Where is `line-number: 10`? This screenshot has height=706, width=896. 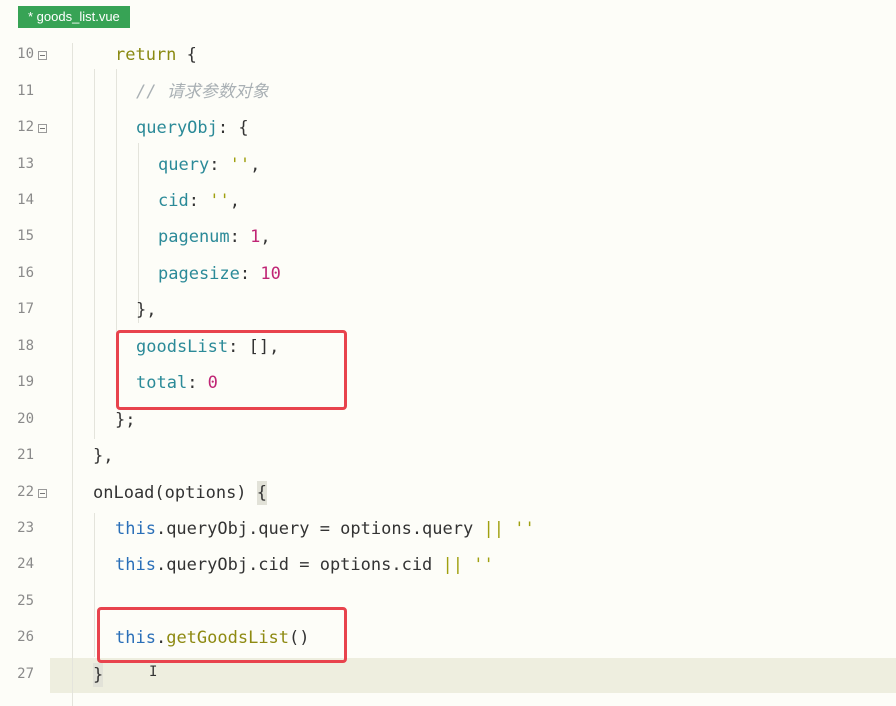 line-number: 10 is located at coordinates (25, 54).